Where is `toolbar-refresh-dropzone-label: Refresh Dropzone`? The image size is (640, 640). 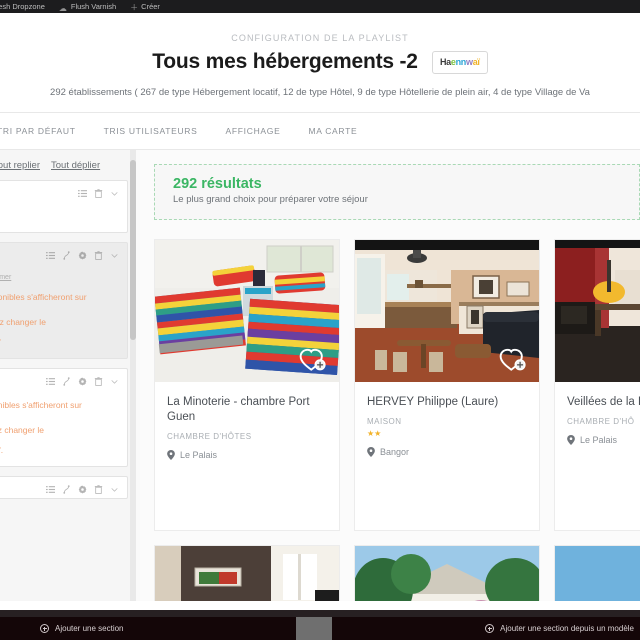 toolbar-refresh-dropzone-label: Refresh Dropzone is located at coordinates (22, 6).